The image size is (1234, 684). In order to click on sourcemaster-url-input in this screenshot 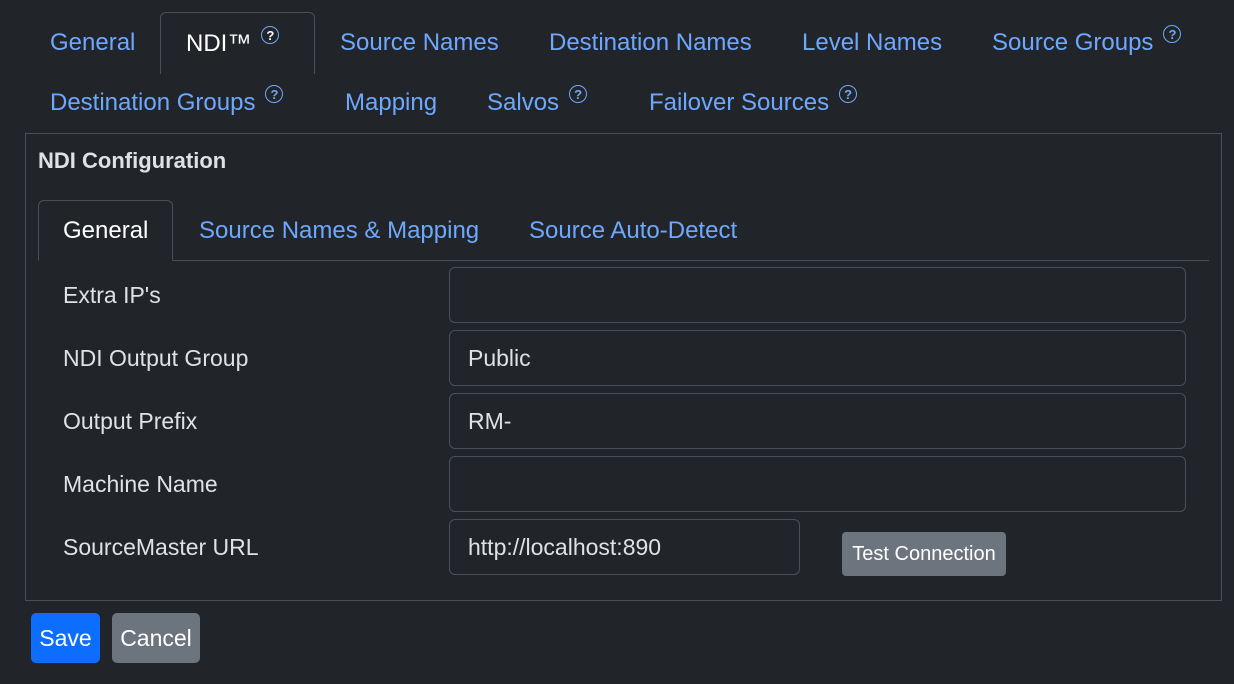, I will do `click(624, 547)`.